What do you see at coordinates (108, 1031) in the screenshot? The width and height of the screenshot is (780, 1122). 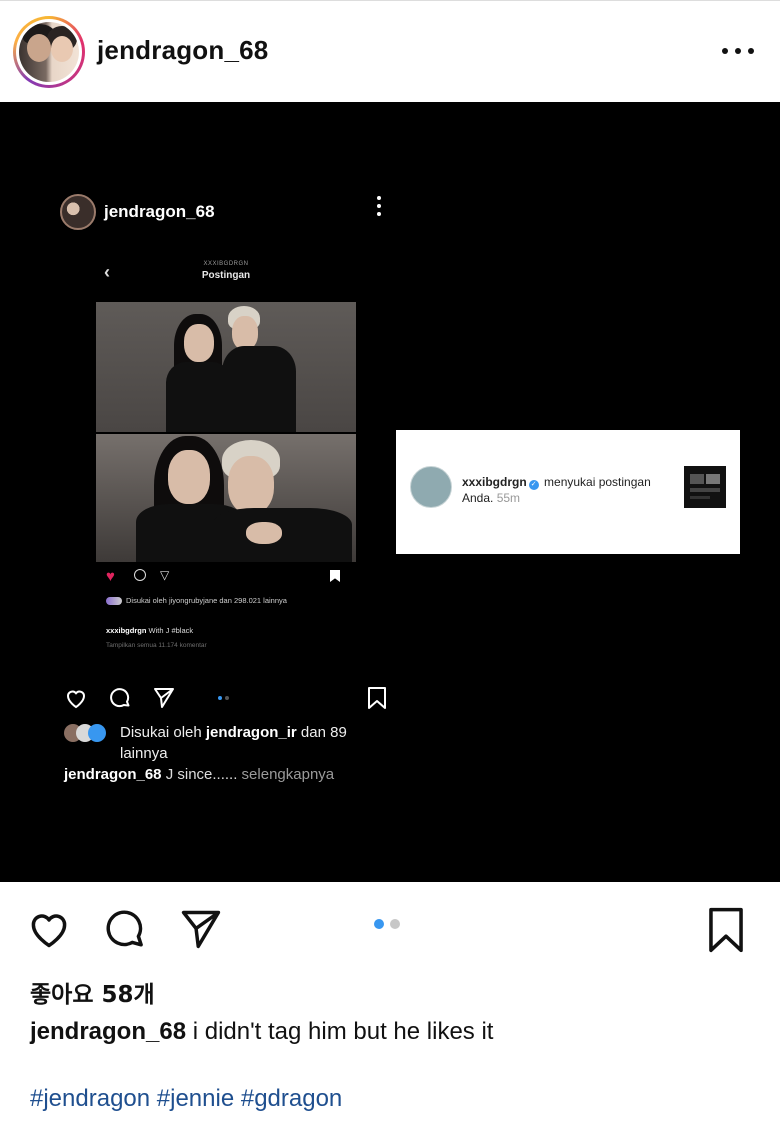 I see `caption-username: jendragon_68` at bounding box center [108, 1031].